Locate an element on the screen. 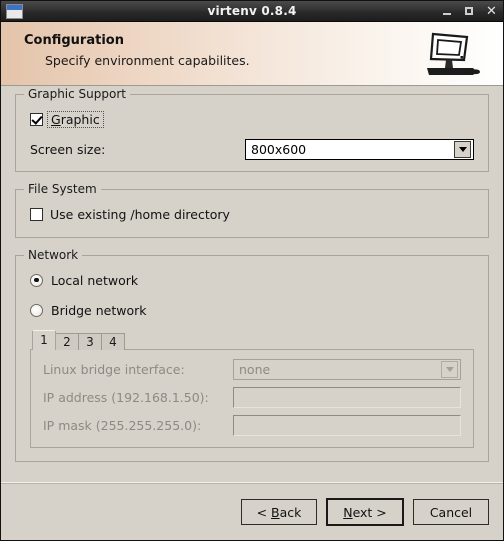 The height and width of the screenshot is (541, 504). file-system-legend: File System is located at coordinates (62, 189).